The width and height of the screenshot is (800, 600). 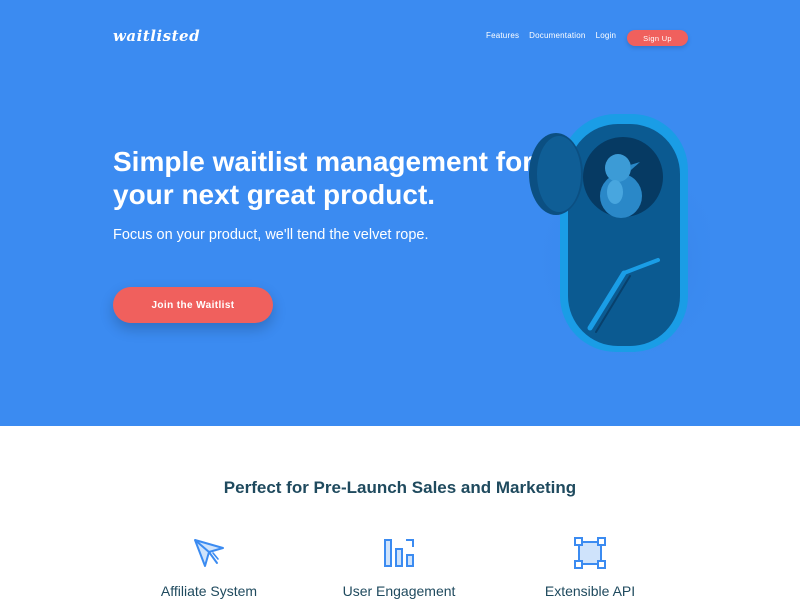 I want to click on bounding-box-icon, so click(x=590, y=553).